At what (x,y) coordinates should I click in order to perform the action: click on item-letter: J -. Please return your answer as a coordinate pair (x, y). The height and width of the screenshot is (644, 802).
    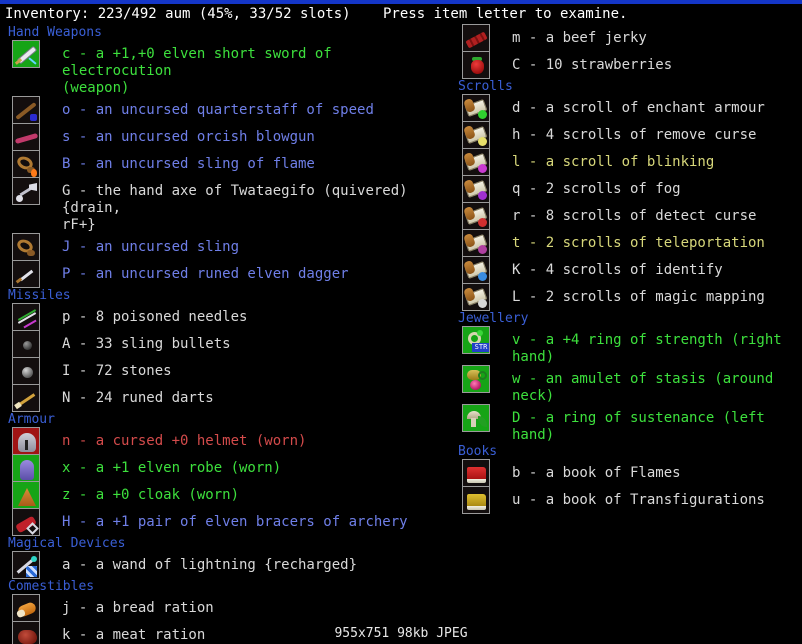
    Looking at the image, I should click on (79, 247).